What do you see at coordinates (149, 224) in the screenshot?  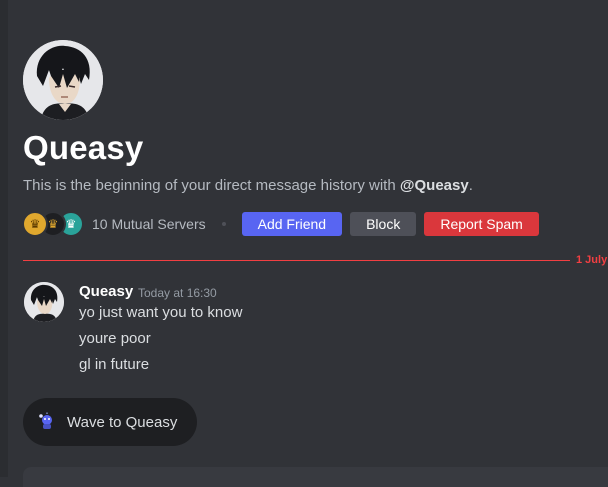 I see `mutual-servers-link: 10 Mutual Servers` at bounding box center [149, 224].